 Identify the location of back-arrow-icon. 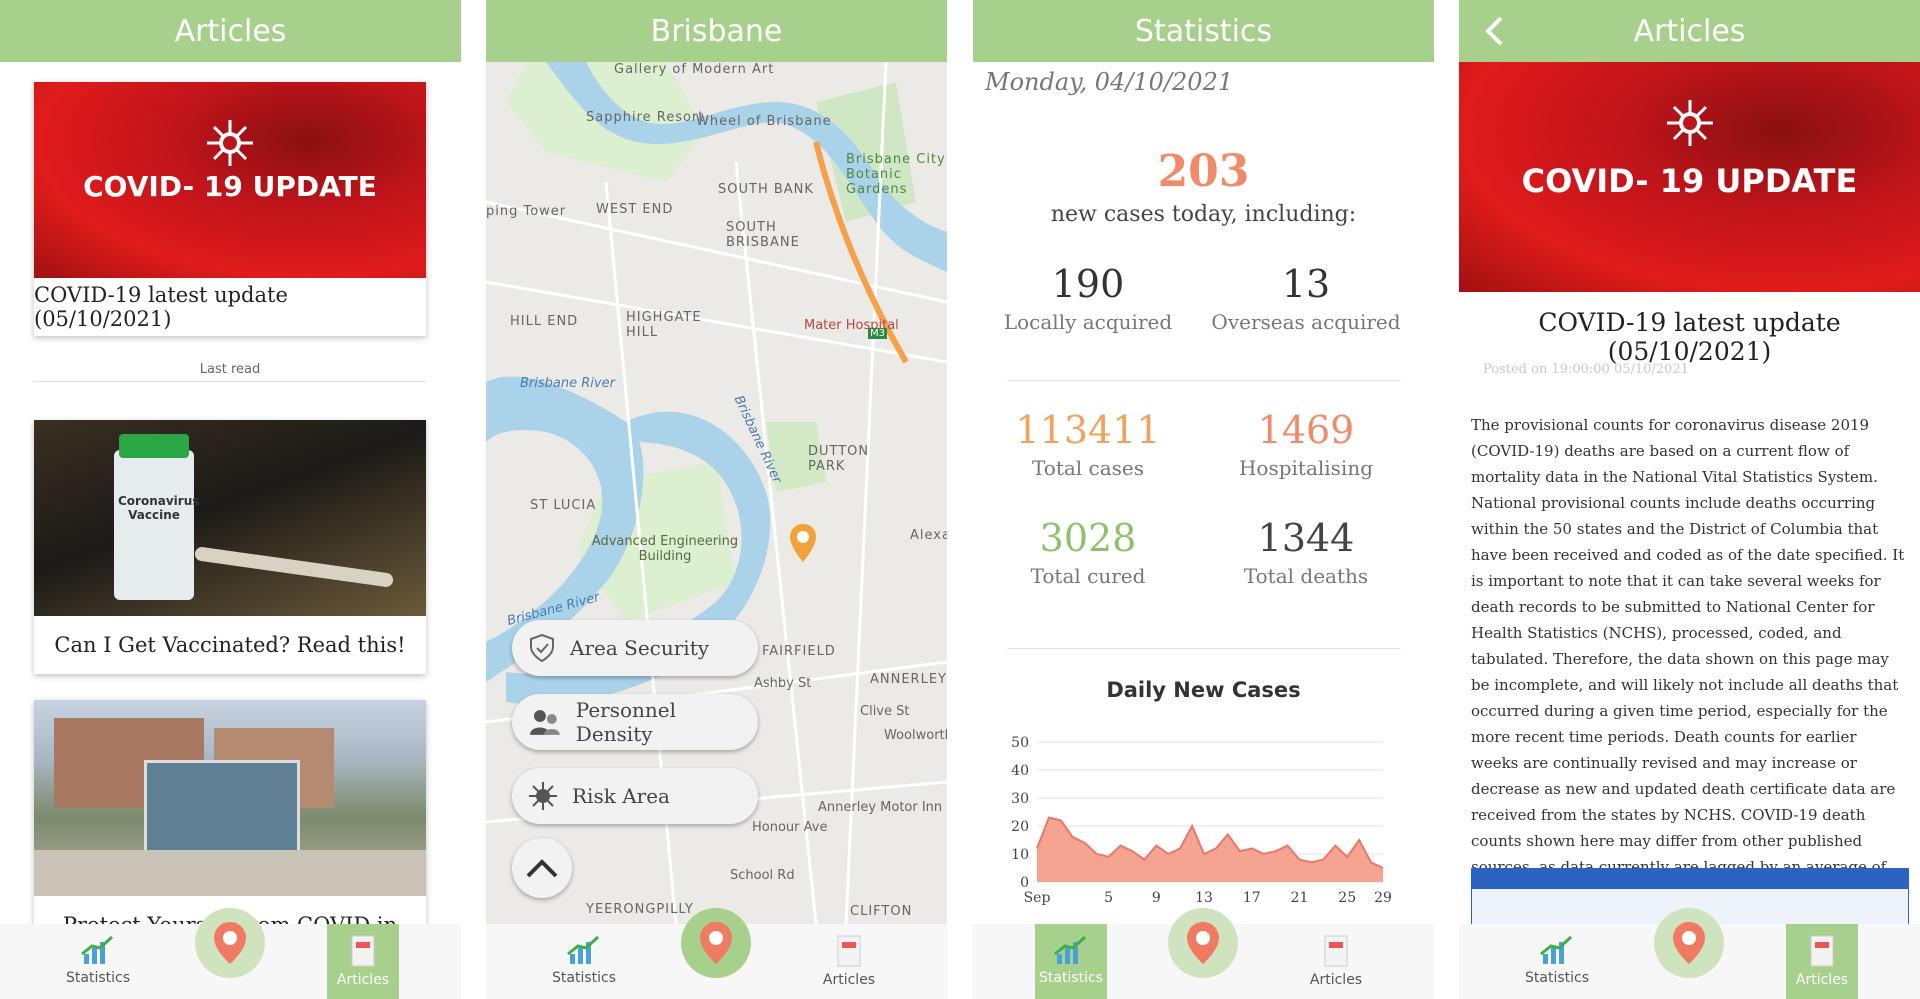
(1495, 31).